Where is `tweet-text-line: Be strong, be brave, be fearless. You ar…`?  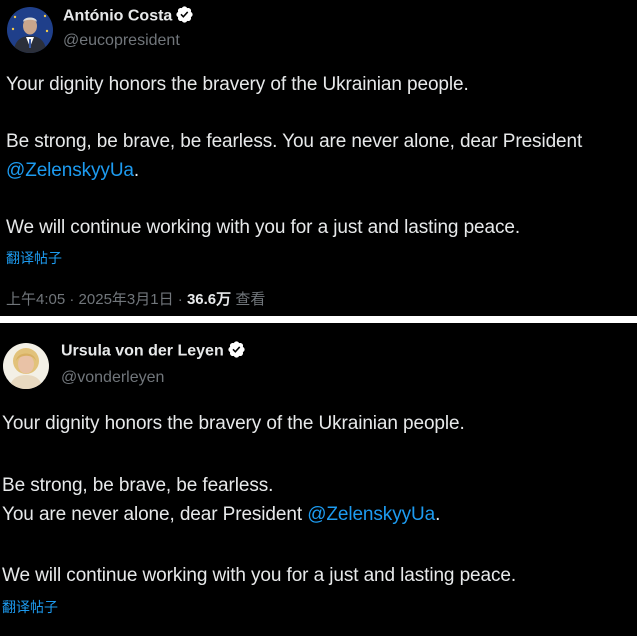 tweet-text-line: Be strong, be brave, be fearless. You ar… is located at coordinates (294, 141).